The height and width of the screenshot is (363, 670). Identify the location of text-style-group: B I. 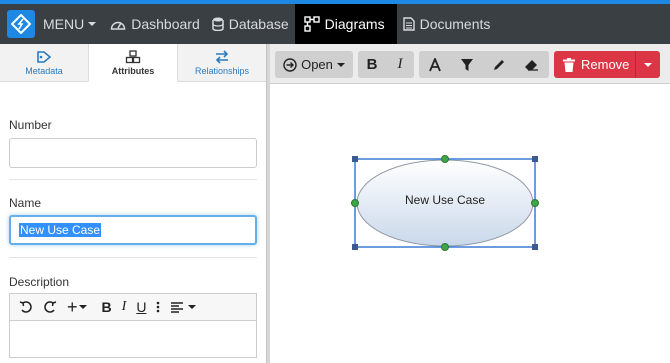
(386, 64).